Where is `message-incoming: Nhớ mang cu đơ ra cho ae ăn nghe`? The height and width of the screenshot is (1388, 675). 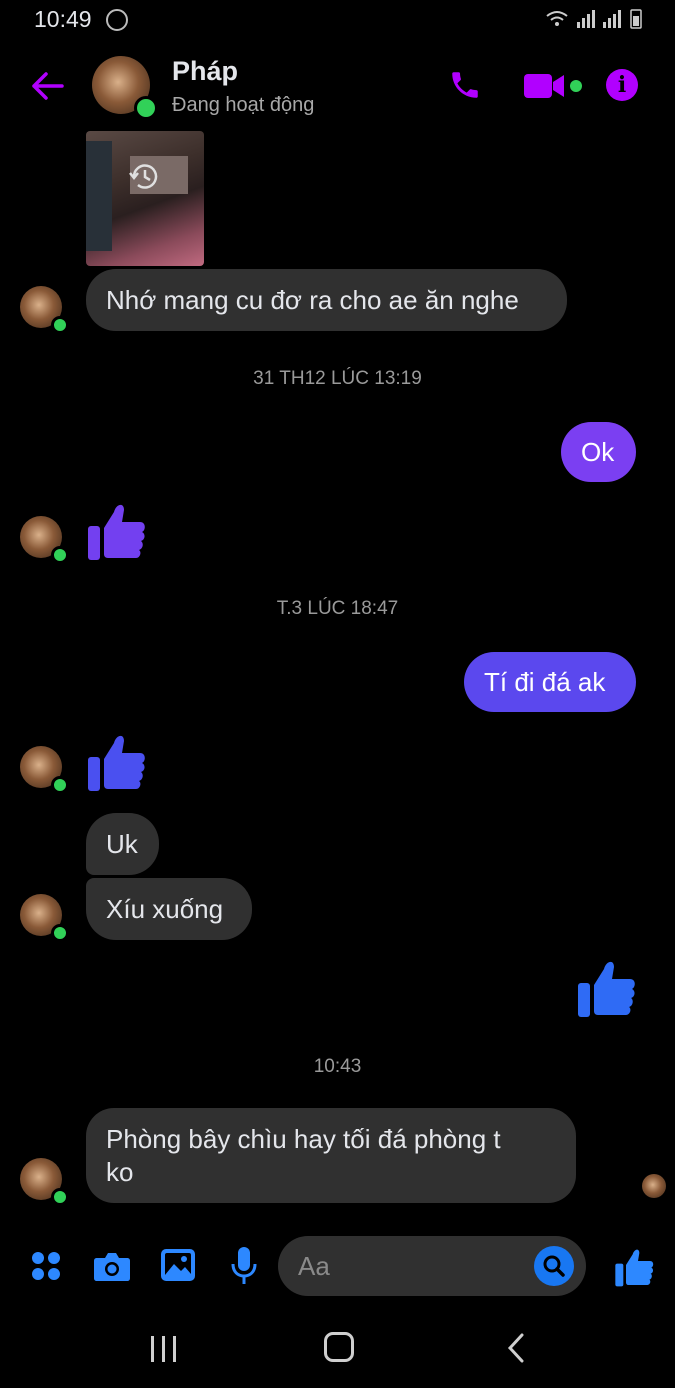
message-incoming: Nhớ mang cu đơ ra cho ae ăn nghe is located at coordinates (326, 300).